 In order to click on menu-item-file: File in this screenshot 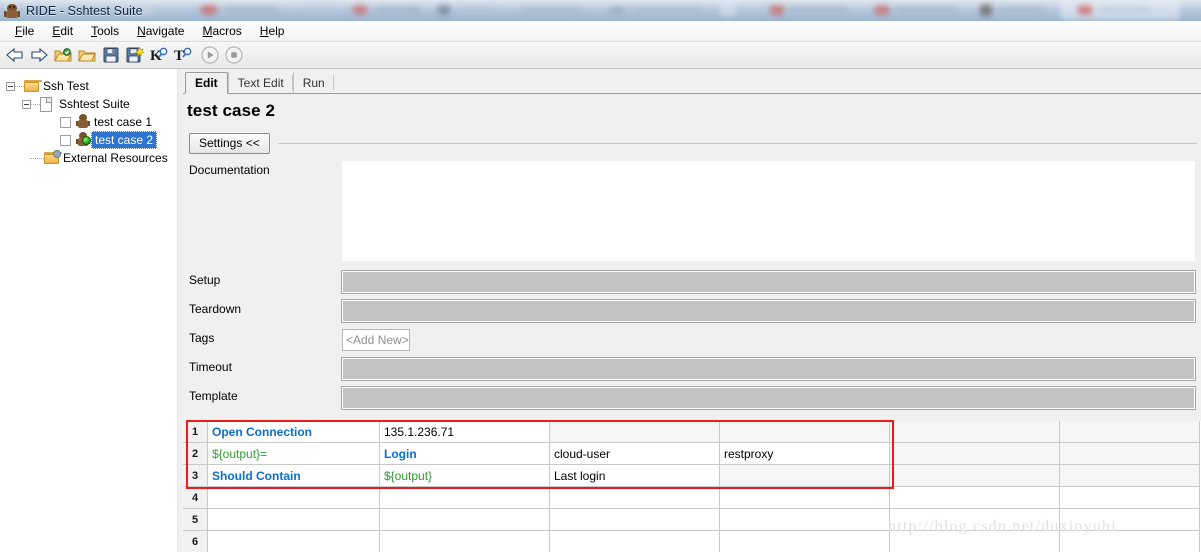, I will do `click(24, 31)`.